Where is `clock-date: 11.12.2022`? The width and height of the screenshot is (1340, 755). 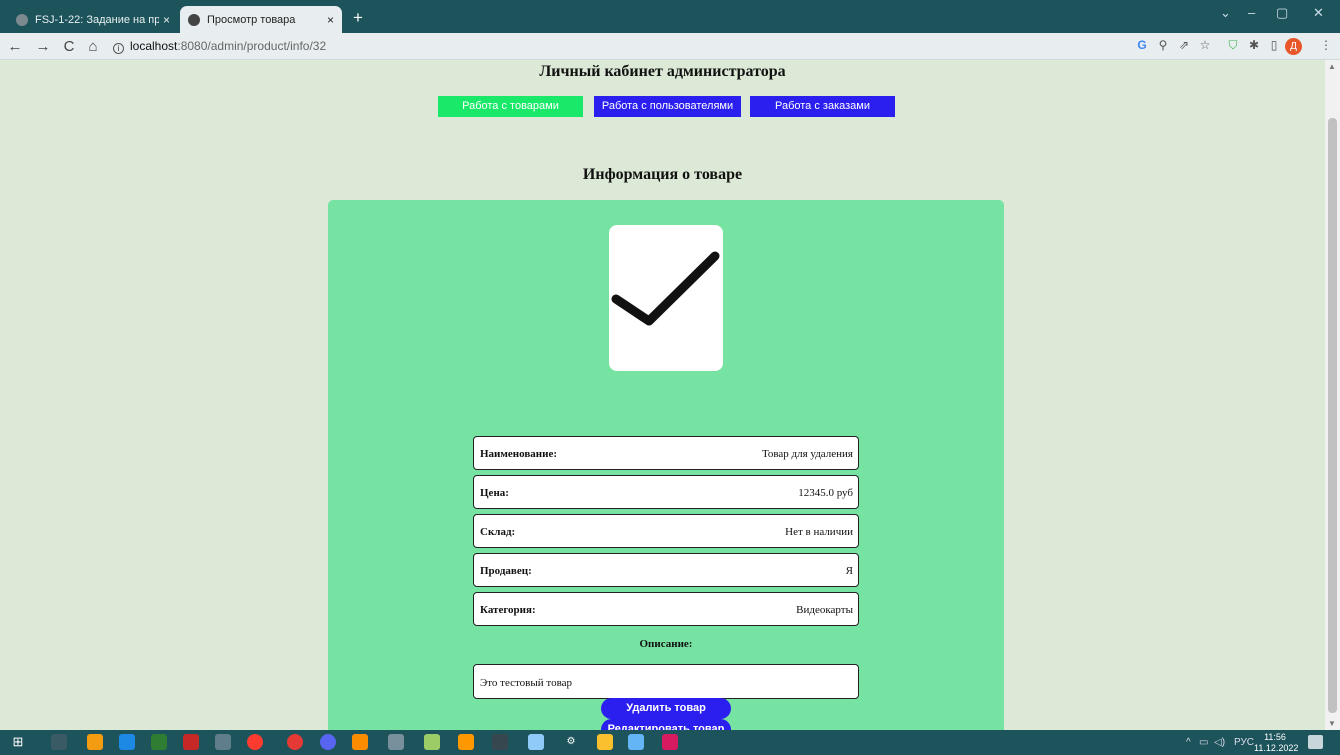
clock-date: 11.12.2022 is located at coordinates (1276, 748).